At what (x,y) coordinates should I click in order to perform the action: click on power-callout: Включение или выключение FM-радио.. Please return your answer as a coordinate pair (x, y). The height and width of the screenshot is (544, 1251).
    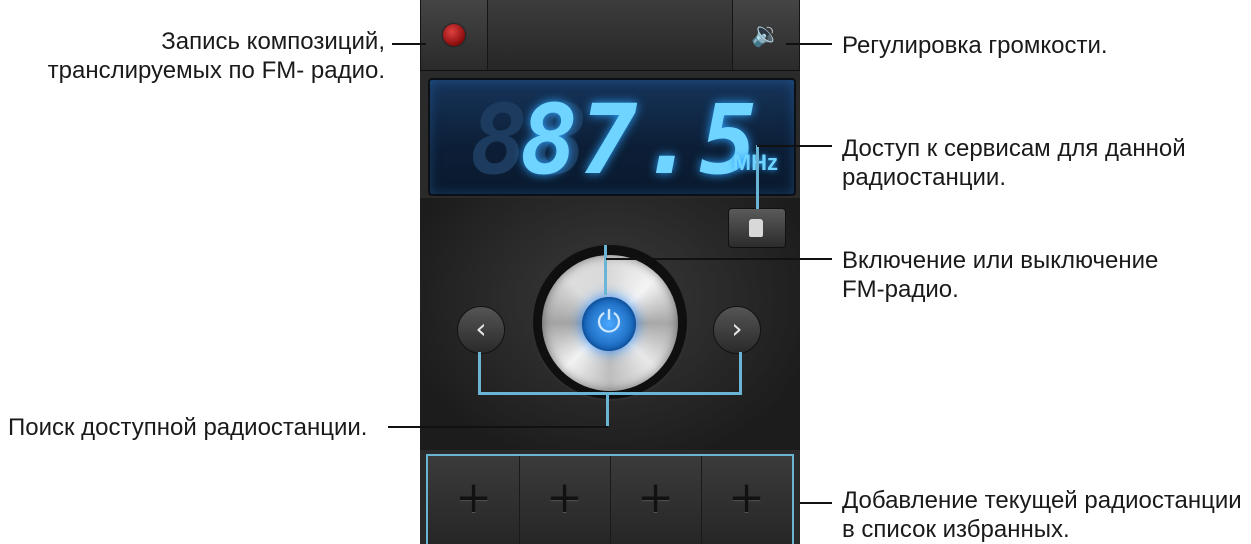
    Looking at the image, I should click on (1000, 275).